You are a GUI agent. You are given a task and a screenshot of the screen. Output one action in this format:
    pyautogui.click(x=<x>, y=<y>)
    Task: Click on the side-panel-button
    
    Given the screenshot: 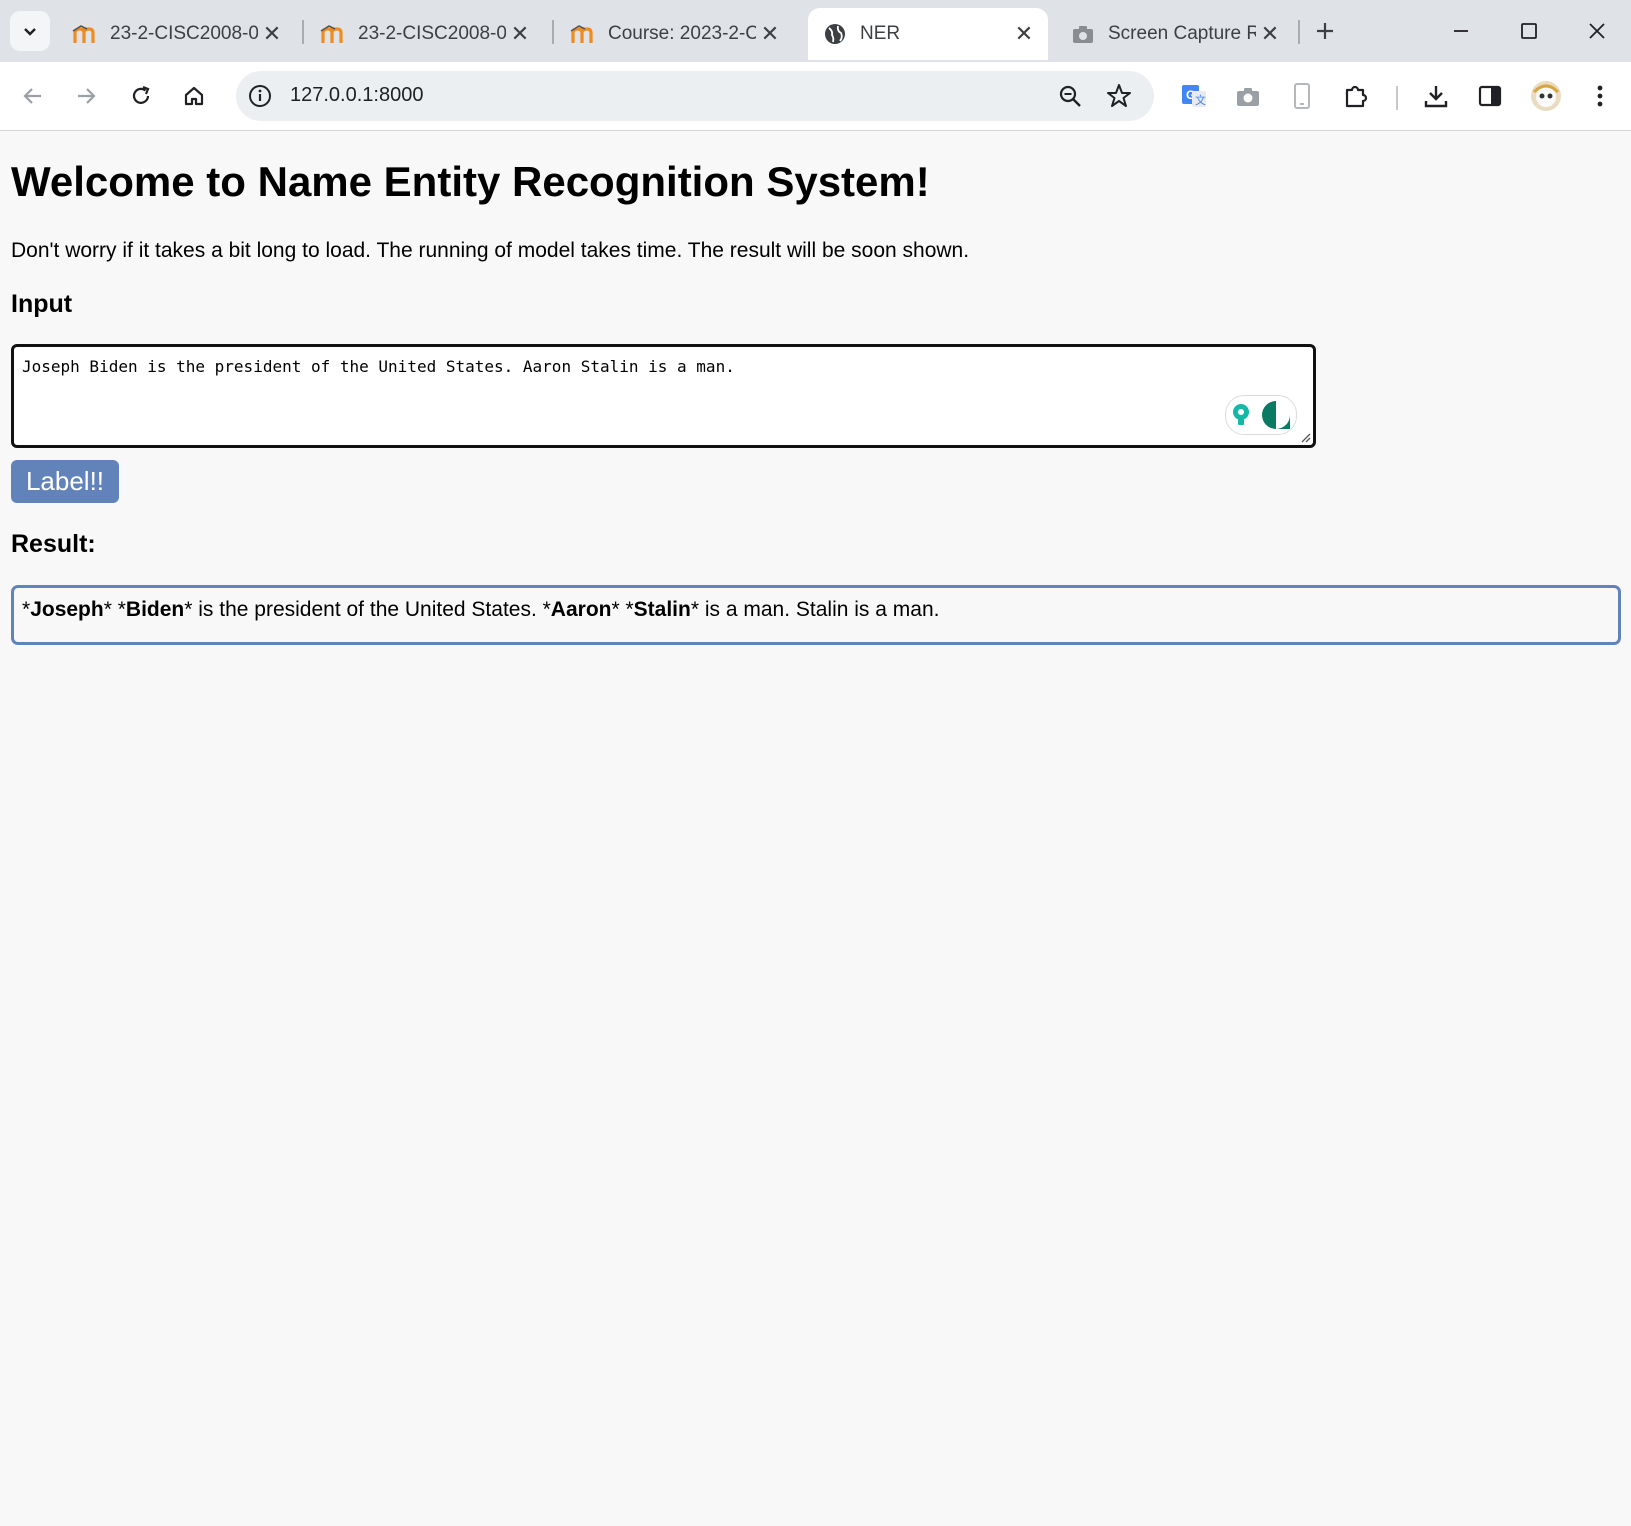 What is the action you would take?
    pyautogui.click(x=1490, y=96)
    